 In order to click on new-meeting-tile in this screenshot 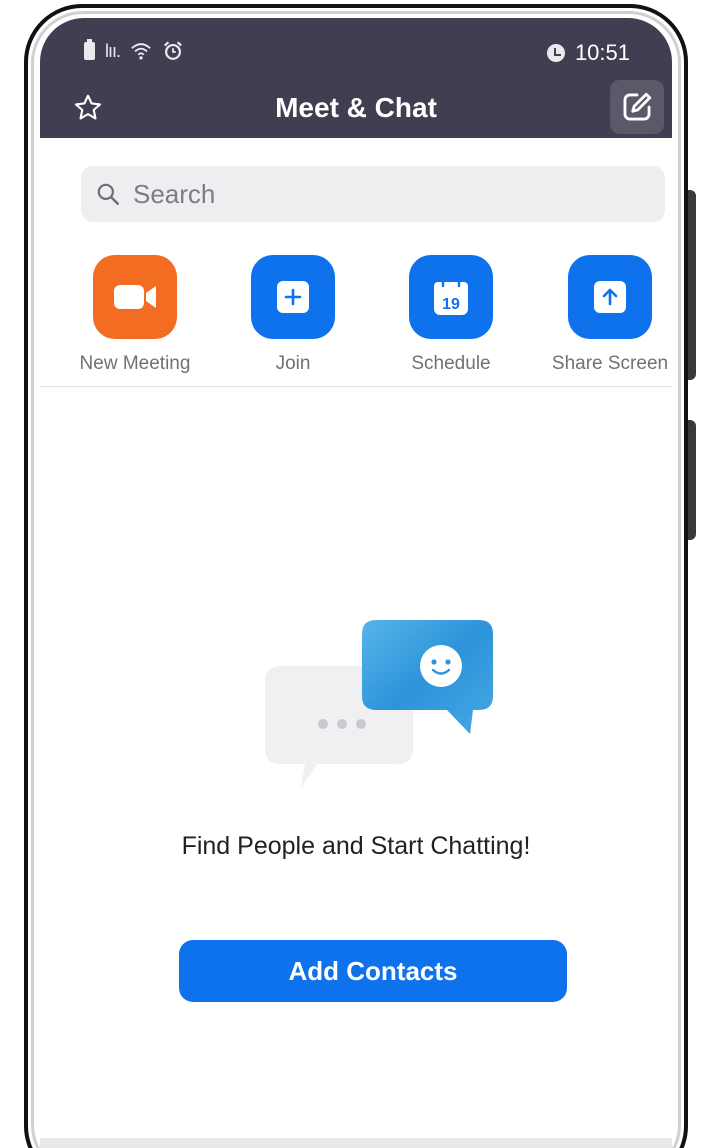, I will do `click(135, 297)`.